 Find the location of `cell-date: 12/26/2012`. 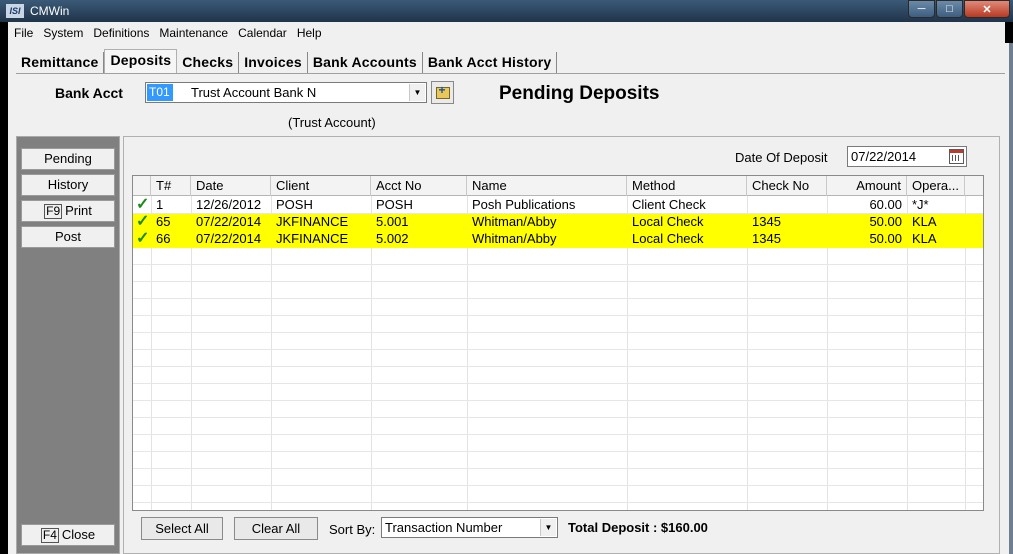

cell-date: 12/26/2012 is located at coordinates (229, 204).